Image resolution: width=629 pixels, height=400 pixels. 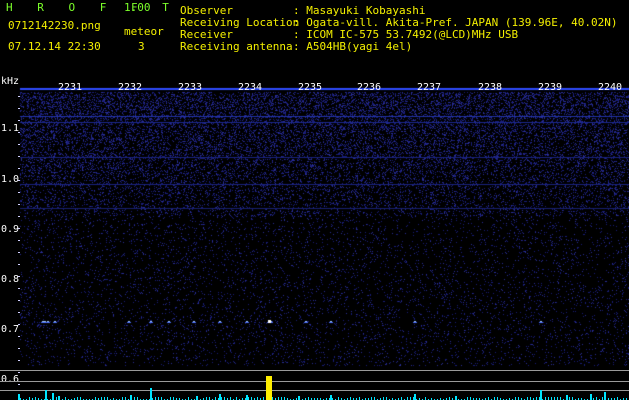 I want to click on meteor-label: meteor, so click(x=144, y=31).